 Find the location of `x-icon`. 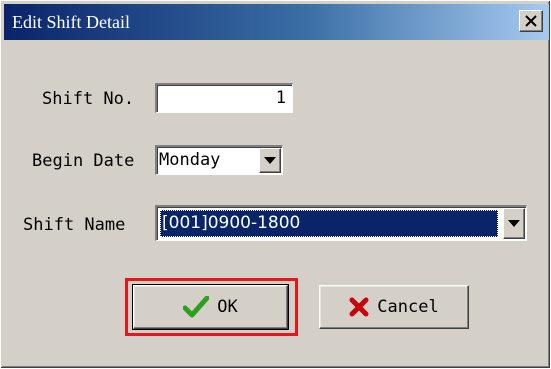

x-icon is located at coordinates (359, 307).